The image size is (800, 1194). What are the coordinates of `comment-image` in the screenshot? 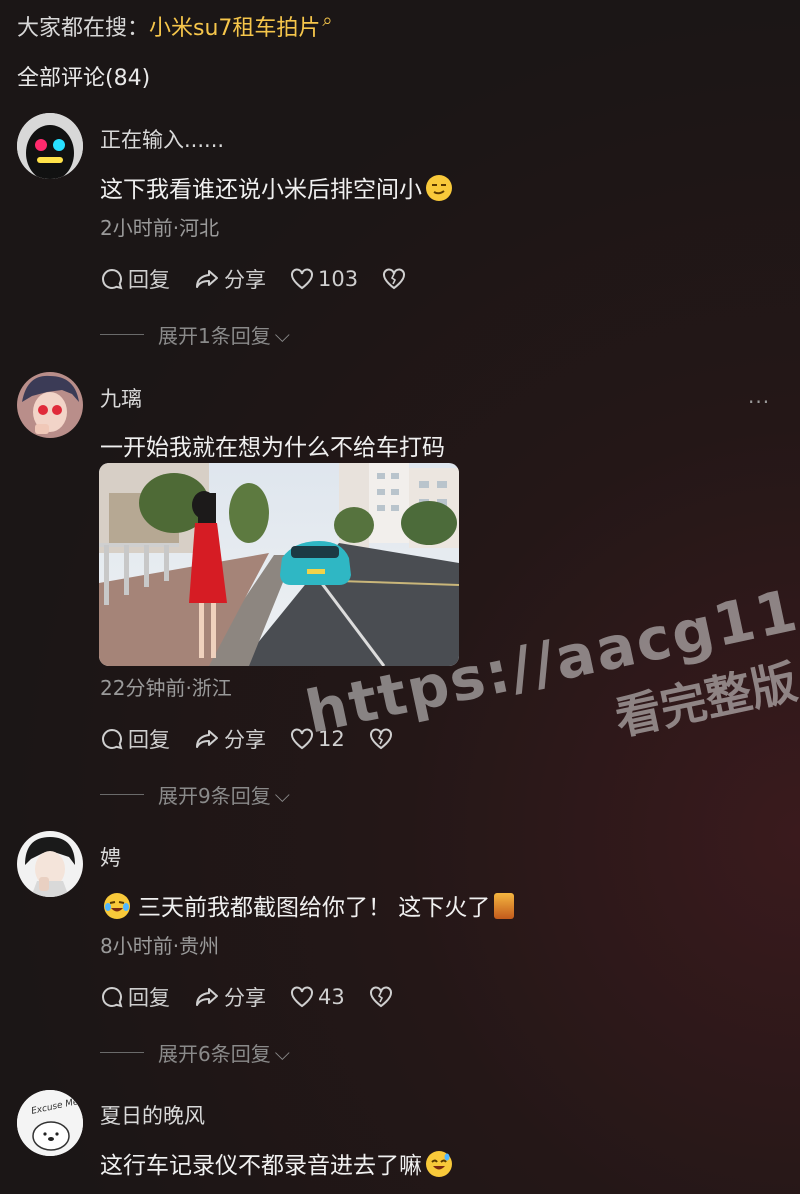 It's located at (279, 564).